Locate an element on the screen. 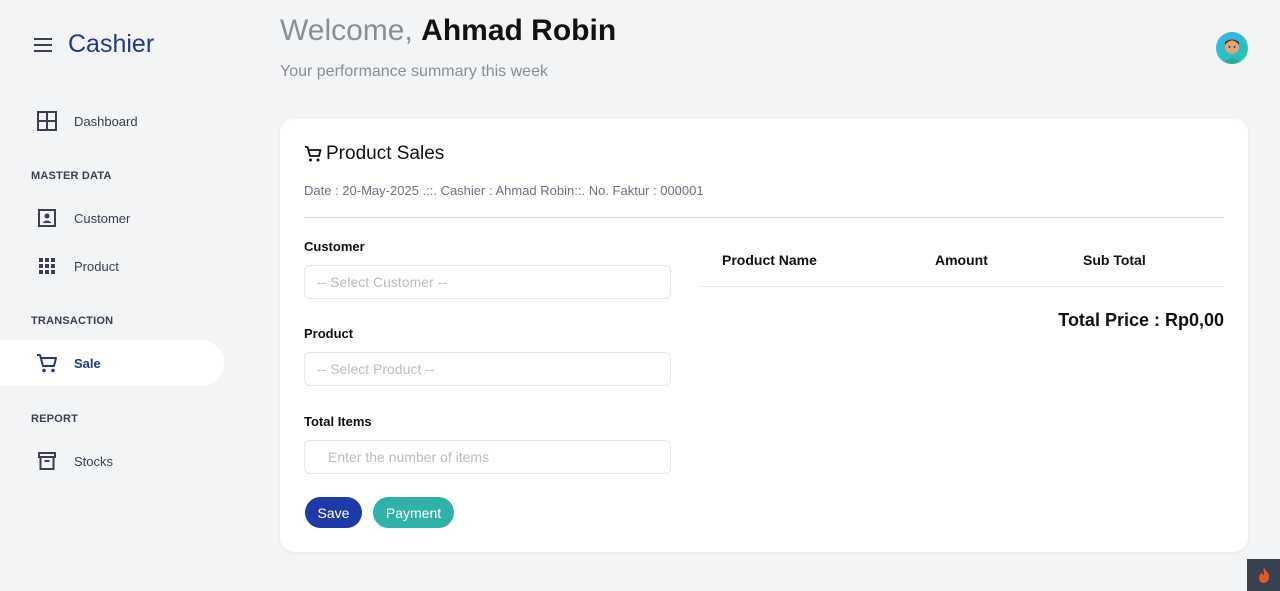 This screenshot has height=591, width=1280. sidebar-item-sale: Sale is located at coordinates (112, 363).